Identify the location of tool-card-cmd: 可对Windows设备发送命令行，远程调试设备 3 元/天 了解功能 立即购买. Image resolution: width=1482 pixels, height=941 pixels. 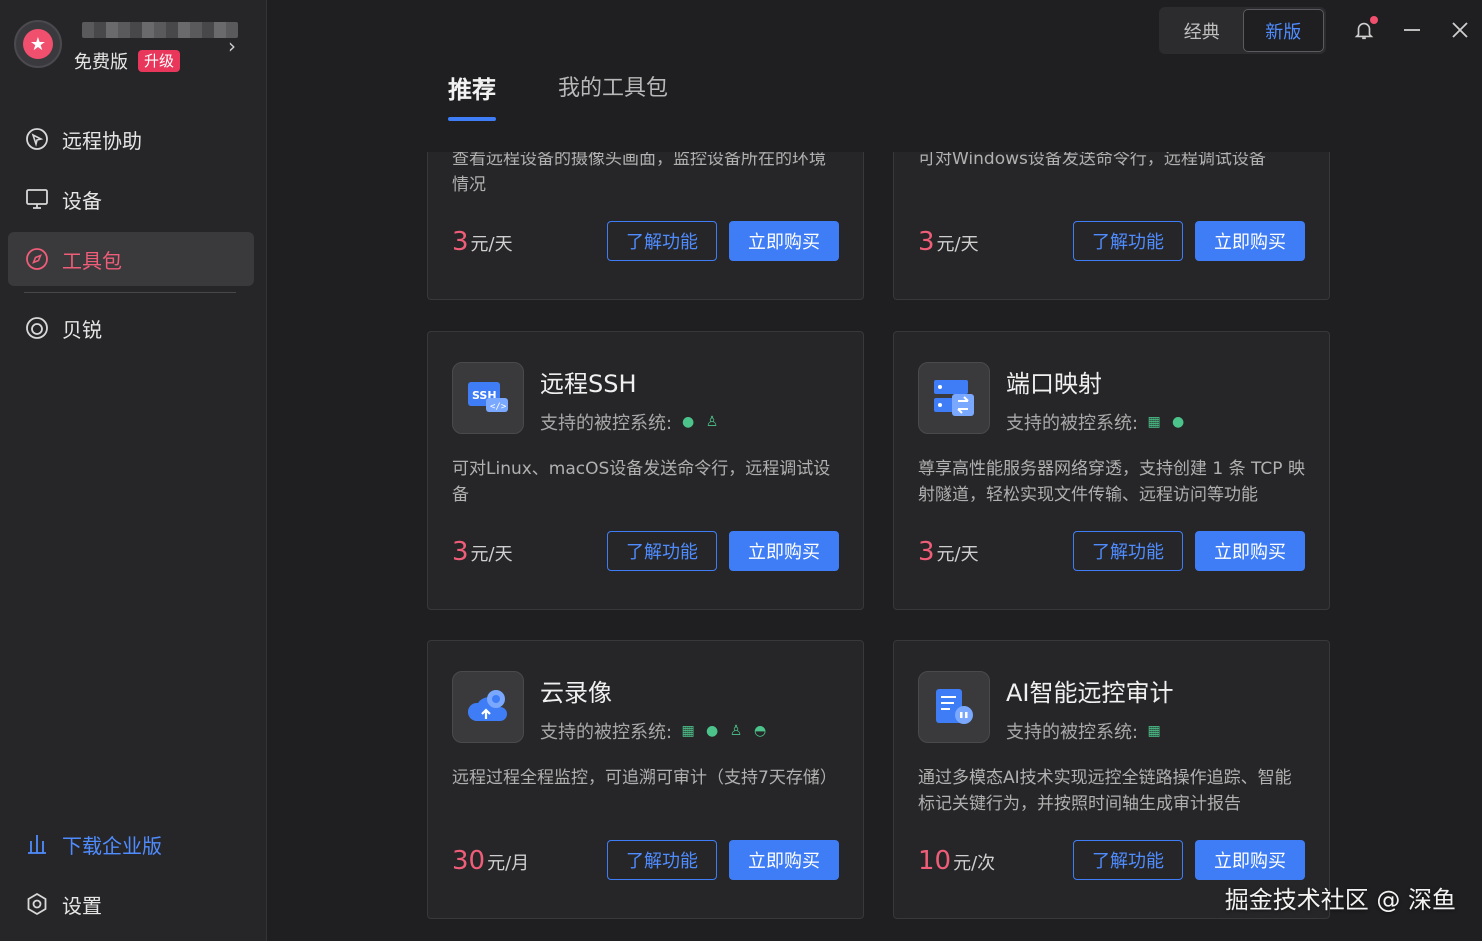
(1111, 226).